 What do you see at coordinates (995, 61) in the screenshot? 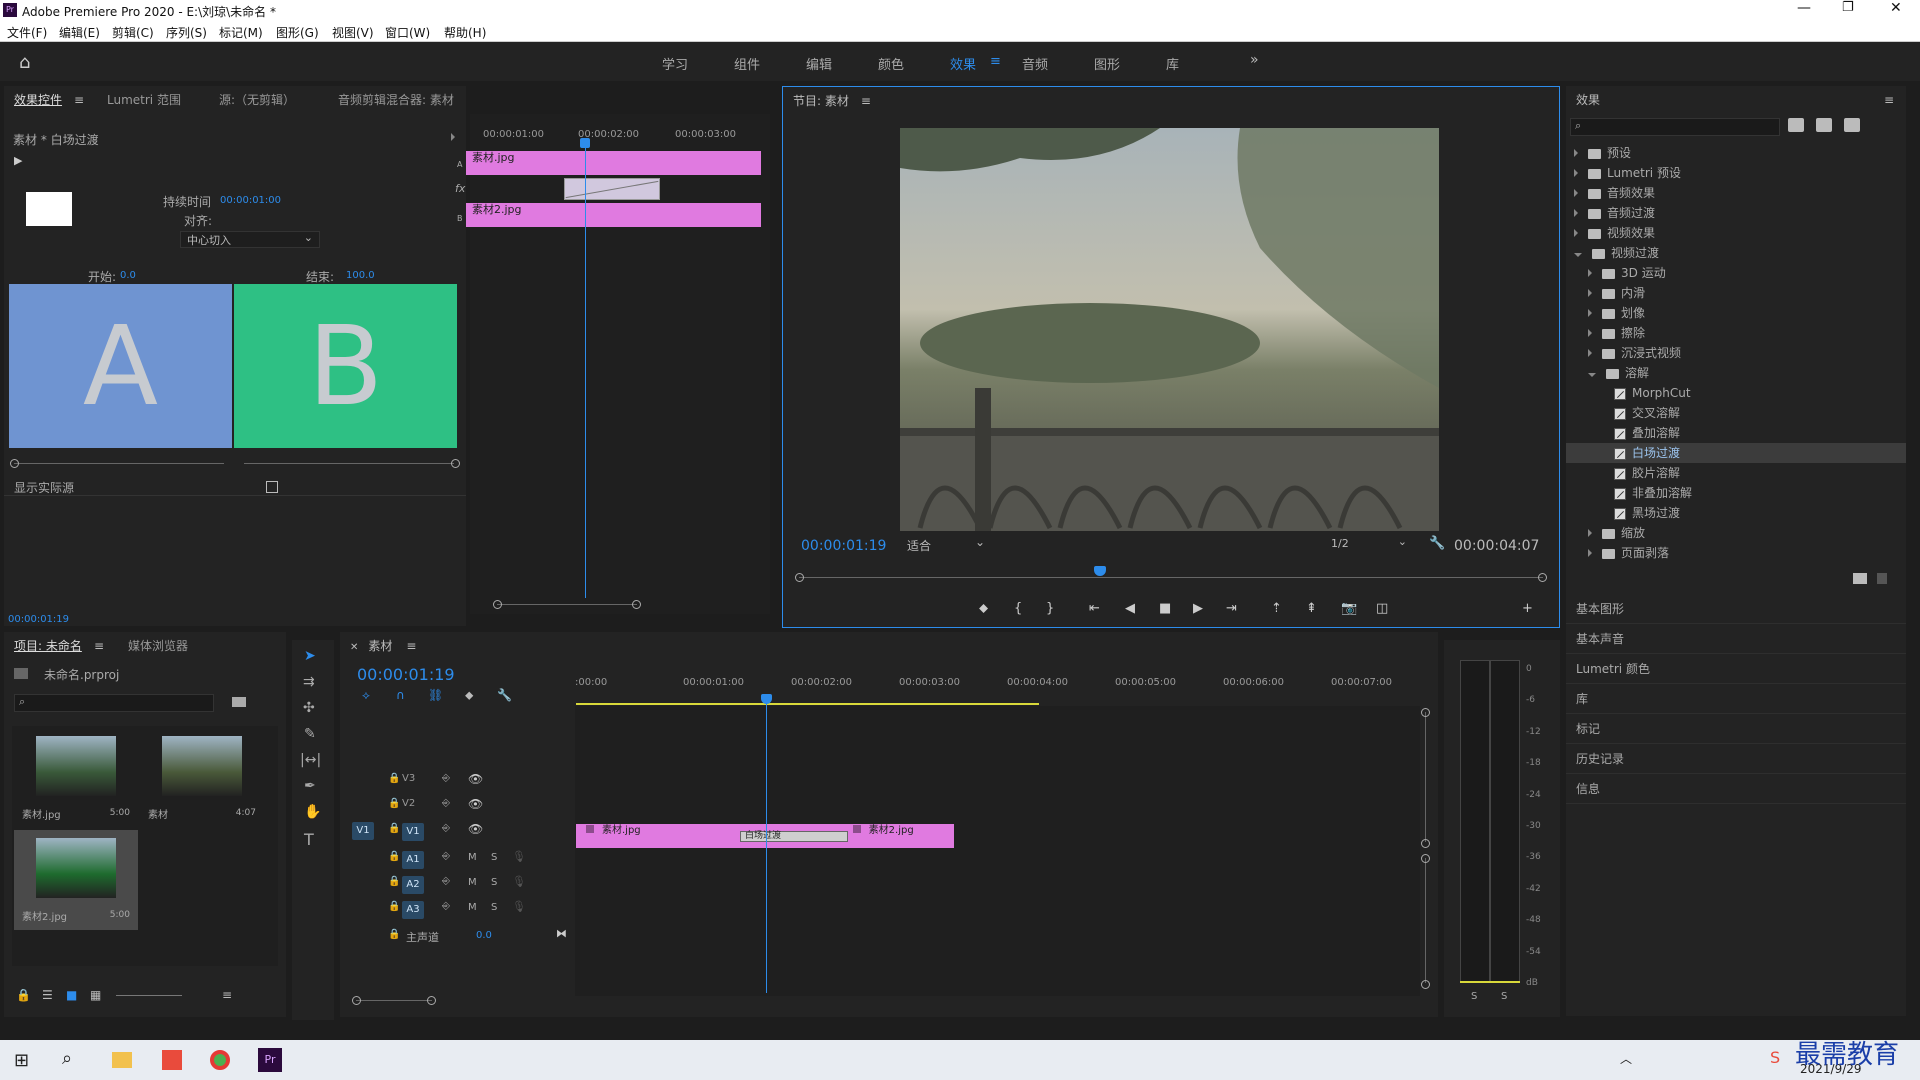
I see `workspace-menu-icon: ≡` at bounding box center [995, 61].